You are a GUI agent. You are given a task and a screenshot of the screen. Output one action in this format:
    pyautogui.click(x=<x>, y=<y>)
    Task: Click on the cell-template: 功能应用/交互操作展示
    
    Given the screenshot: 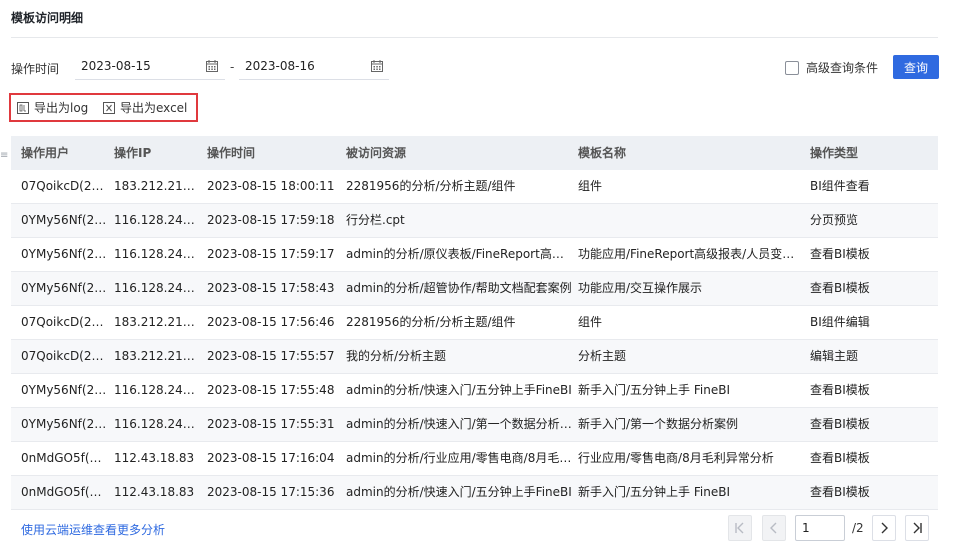 What is the action you would take?
    pyautogui.click(x=640, y=288)
    